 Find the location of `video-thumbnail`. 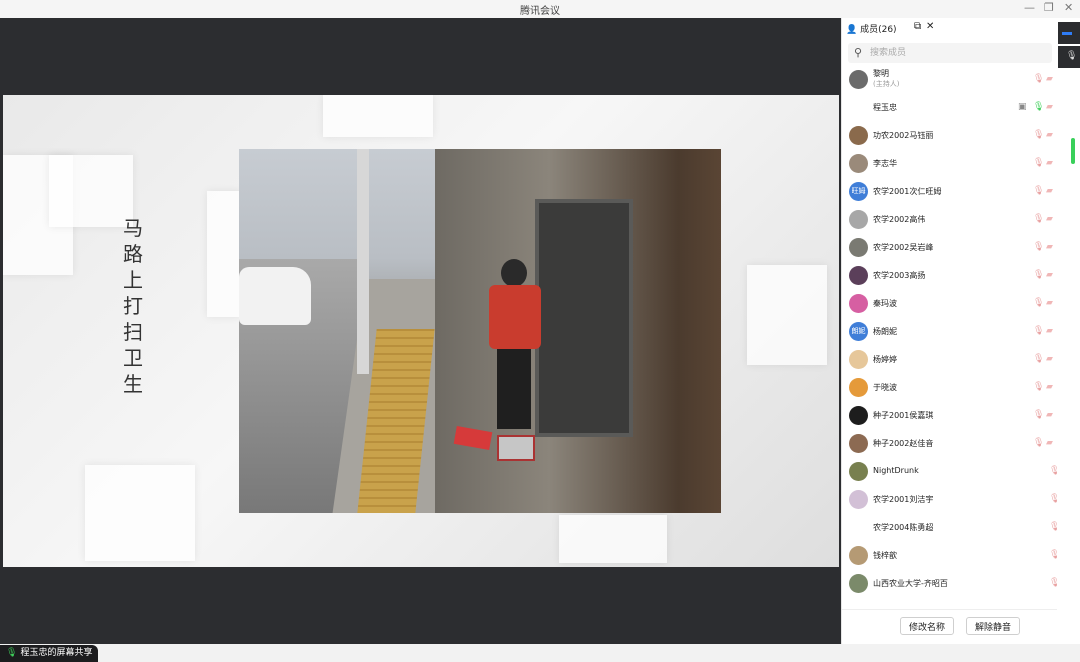

video-thumbnail is located at coordinates (1069, 33).